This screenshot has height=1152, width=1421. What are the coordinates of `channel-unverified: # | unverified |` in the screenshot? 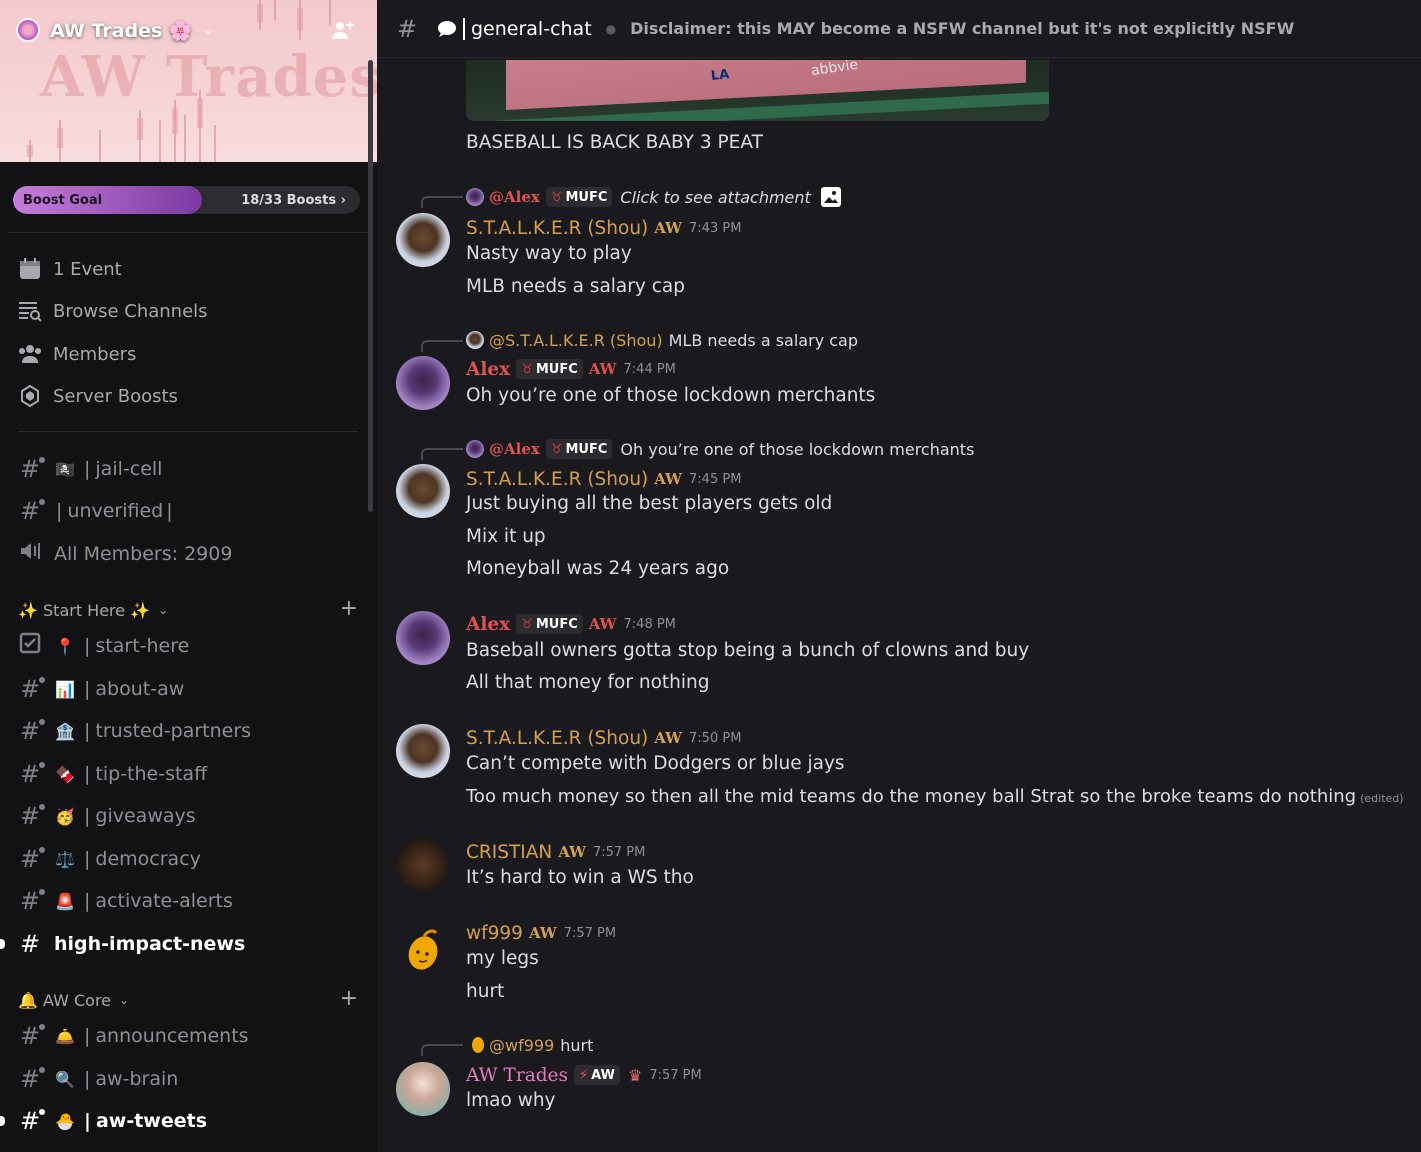 It's located at (188, 511).